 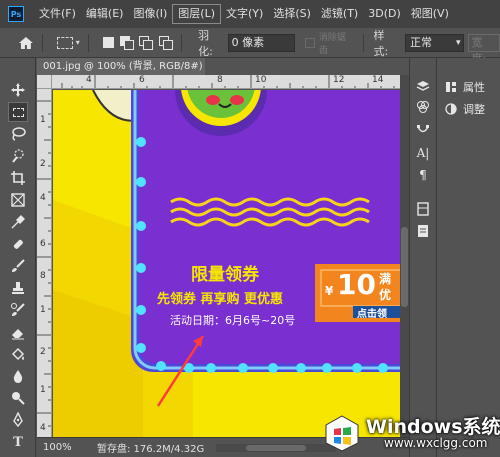 I want to click on ruler-label: 14, so click(x=378, y=80).